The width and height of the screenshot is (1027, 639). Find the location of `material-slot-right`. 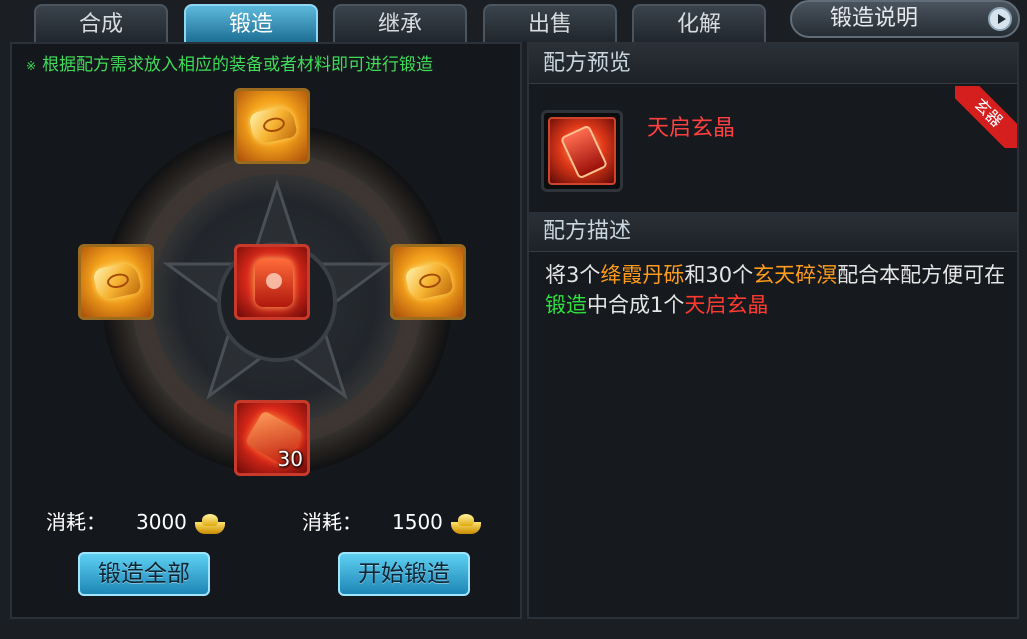

material-slot-right is located at coordinates (428, 282).